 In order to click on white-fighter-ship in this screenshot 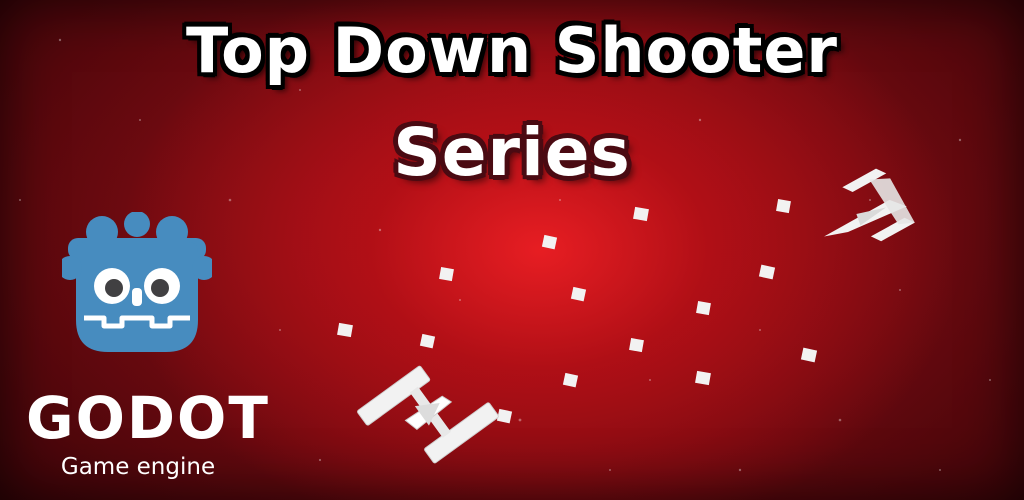, I will do `click(428, 414)`.